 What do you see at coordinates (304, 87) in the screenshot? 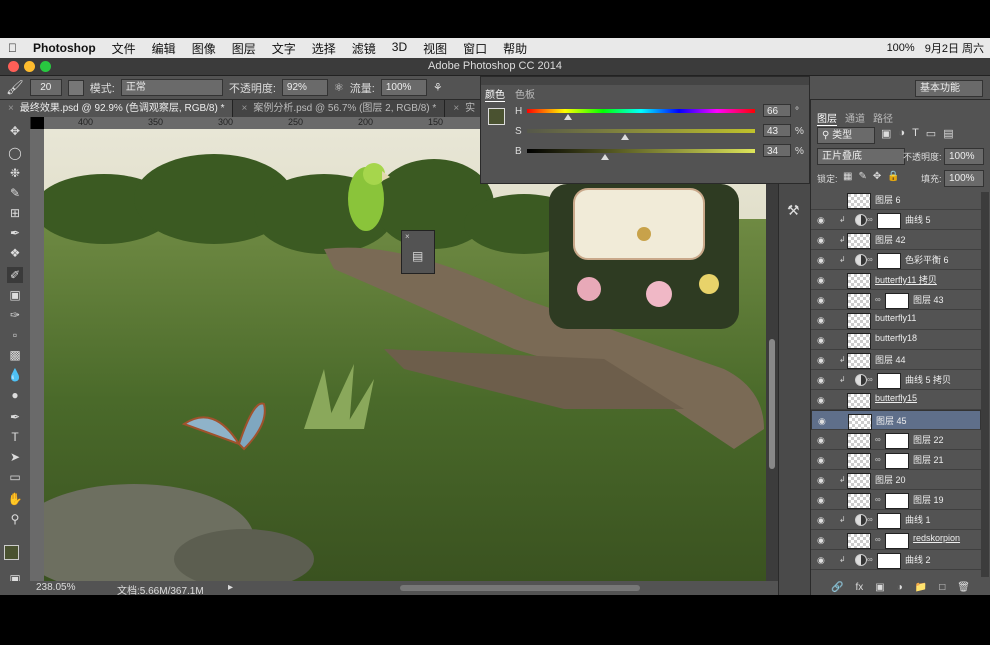
I see `opacity-input: 92%` at bounding box center [304, 87].